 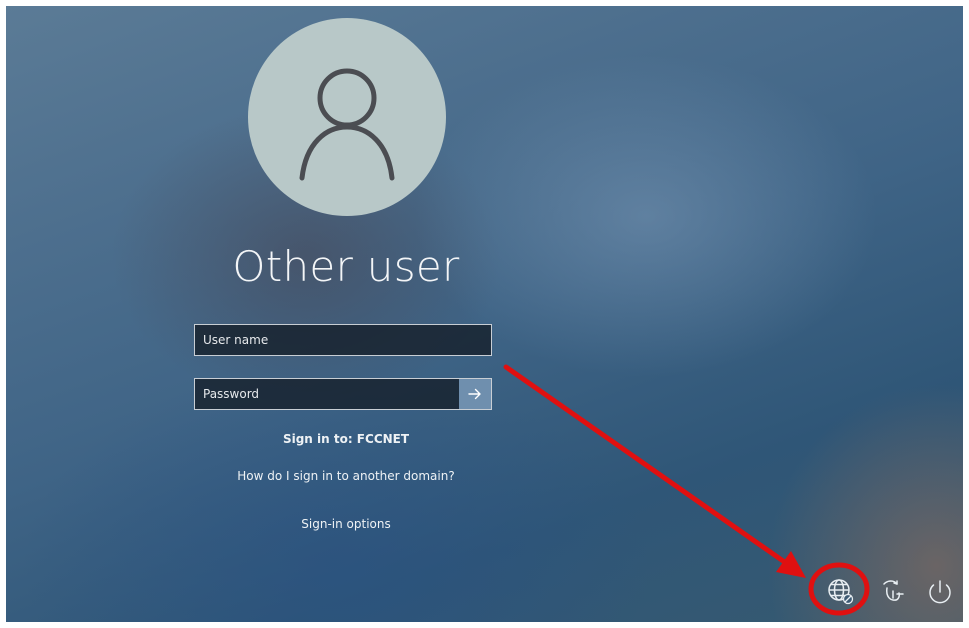 I want to click on arrow-right-icon, so click(x=474, y=394).